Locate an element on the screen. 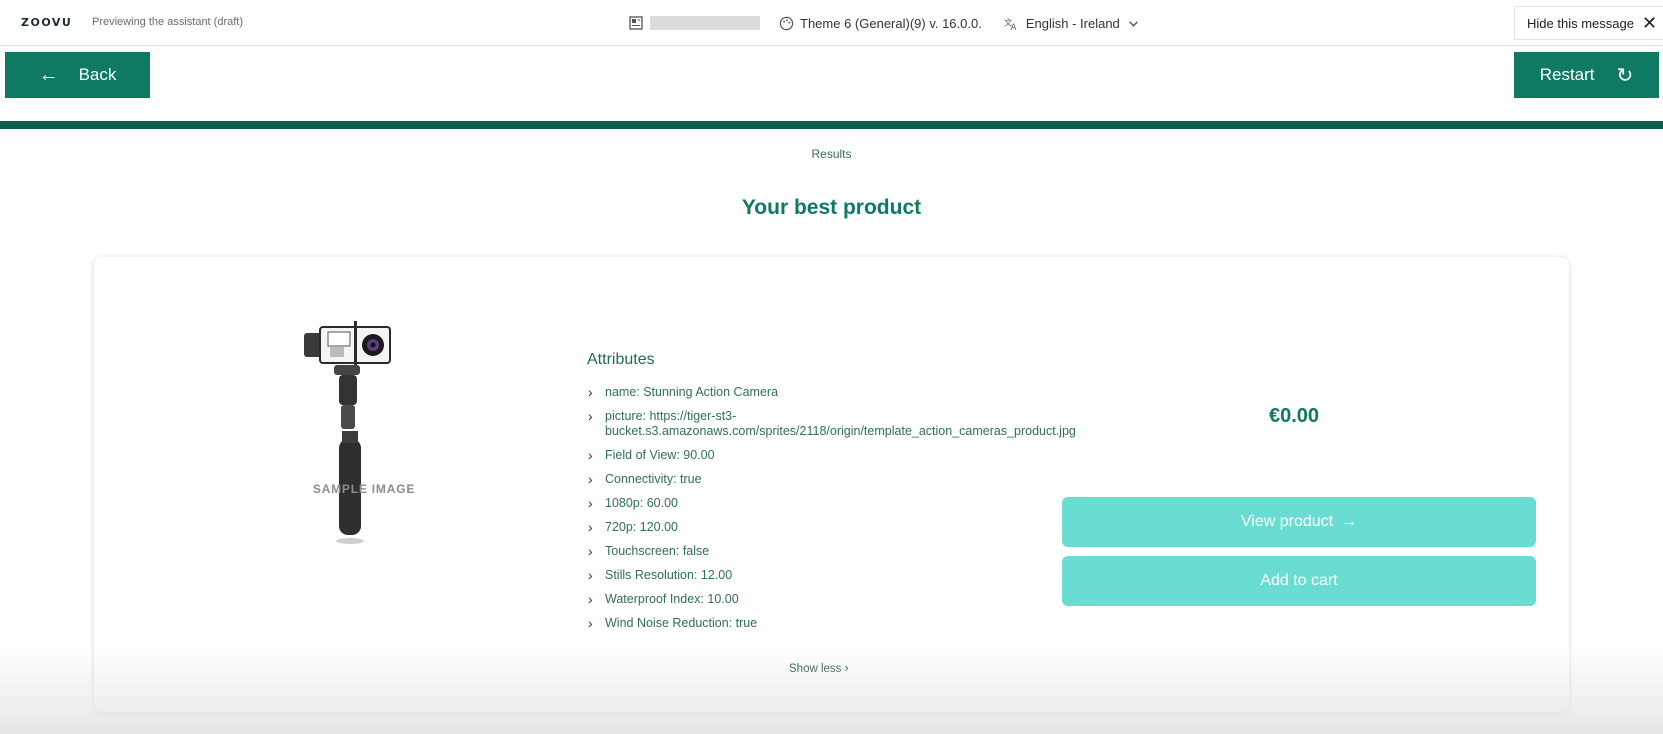  attribute-item: › Field of View: 90.00 is located at coordinates (867, 455).